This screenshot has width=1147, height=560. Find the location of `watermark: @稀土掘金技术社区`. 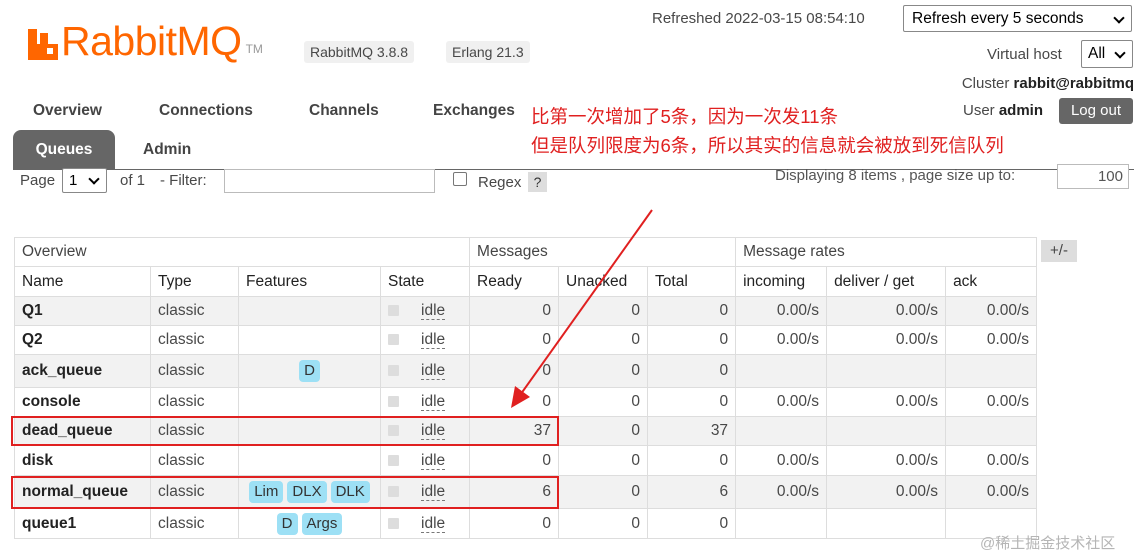

watermark: @稀土掘金技术社区 is located at coordinates (1048, 543).